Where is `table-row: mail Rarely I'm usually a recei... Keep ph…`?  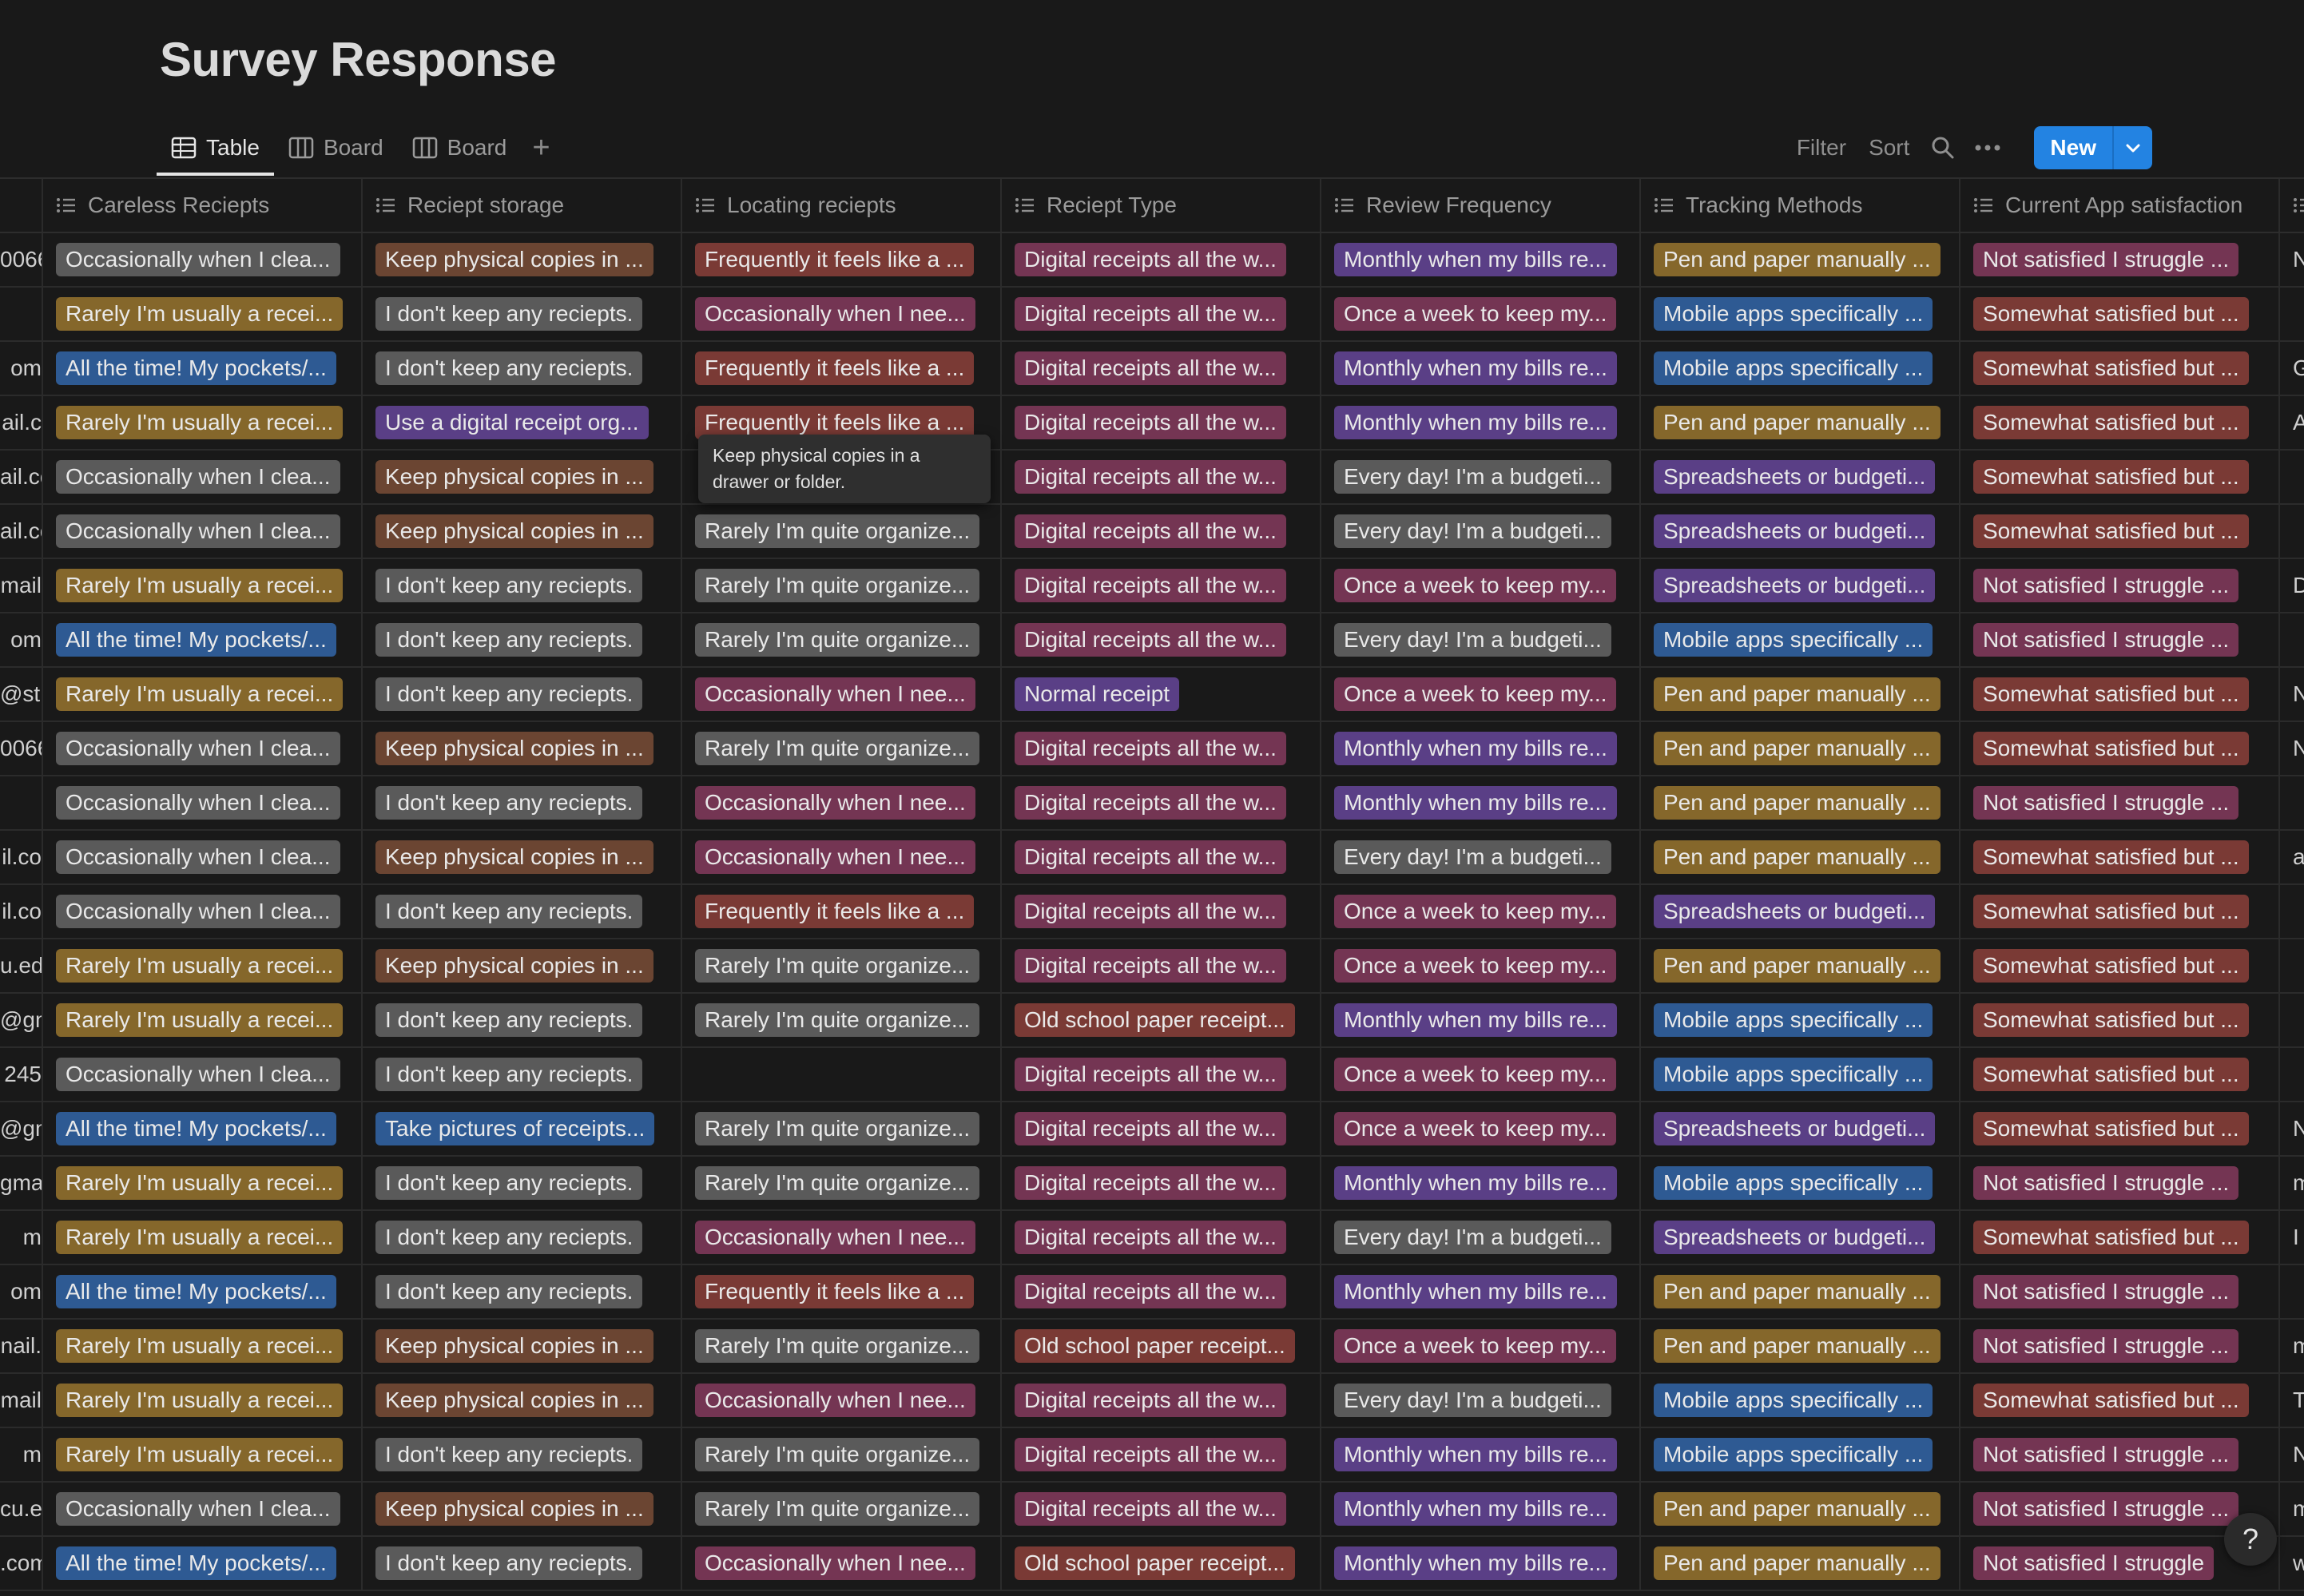 table-row: mail Rarely I'm usually a recei... Keep ph… is located at coordinates (1152, 1401).